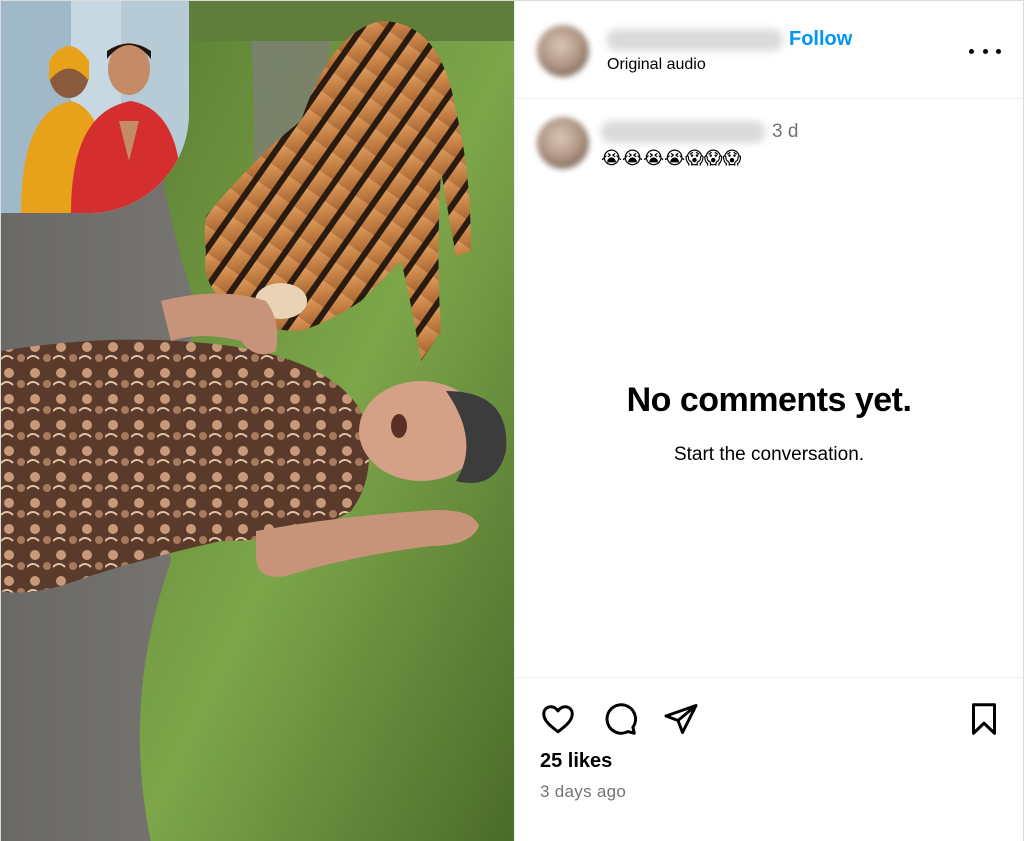 The image size is (1024, 841). I want to click on post-actions-bar: 25 likes 3 days ago, so click(769, 759).